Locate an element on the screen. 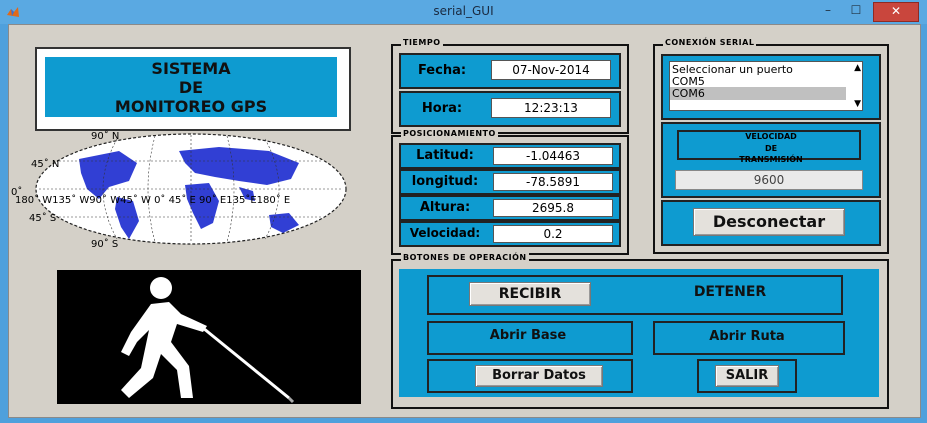 This screenshot has width=927, height=423. latitud-value: -1.04463 is located at coordinates (553, 156).